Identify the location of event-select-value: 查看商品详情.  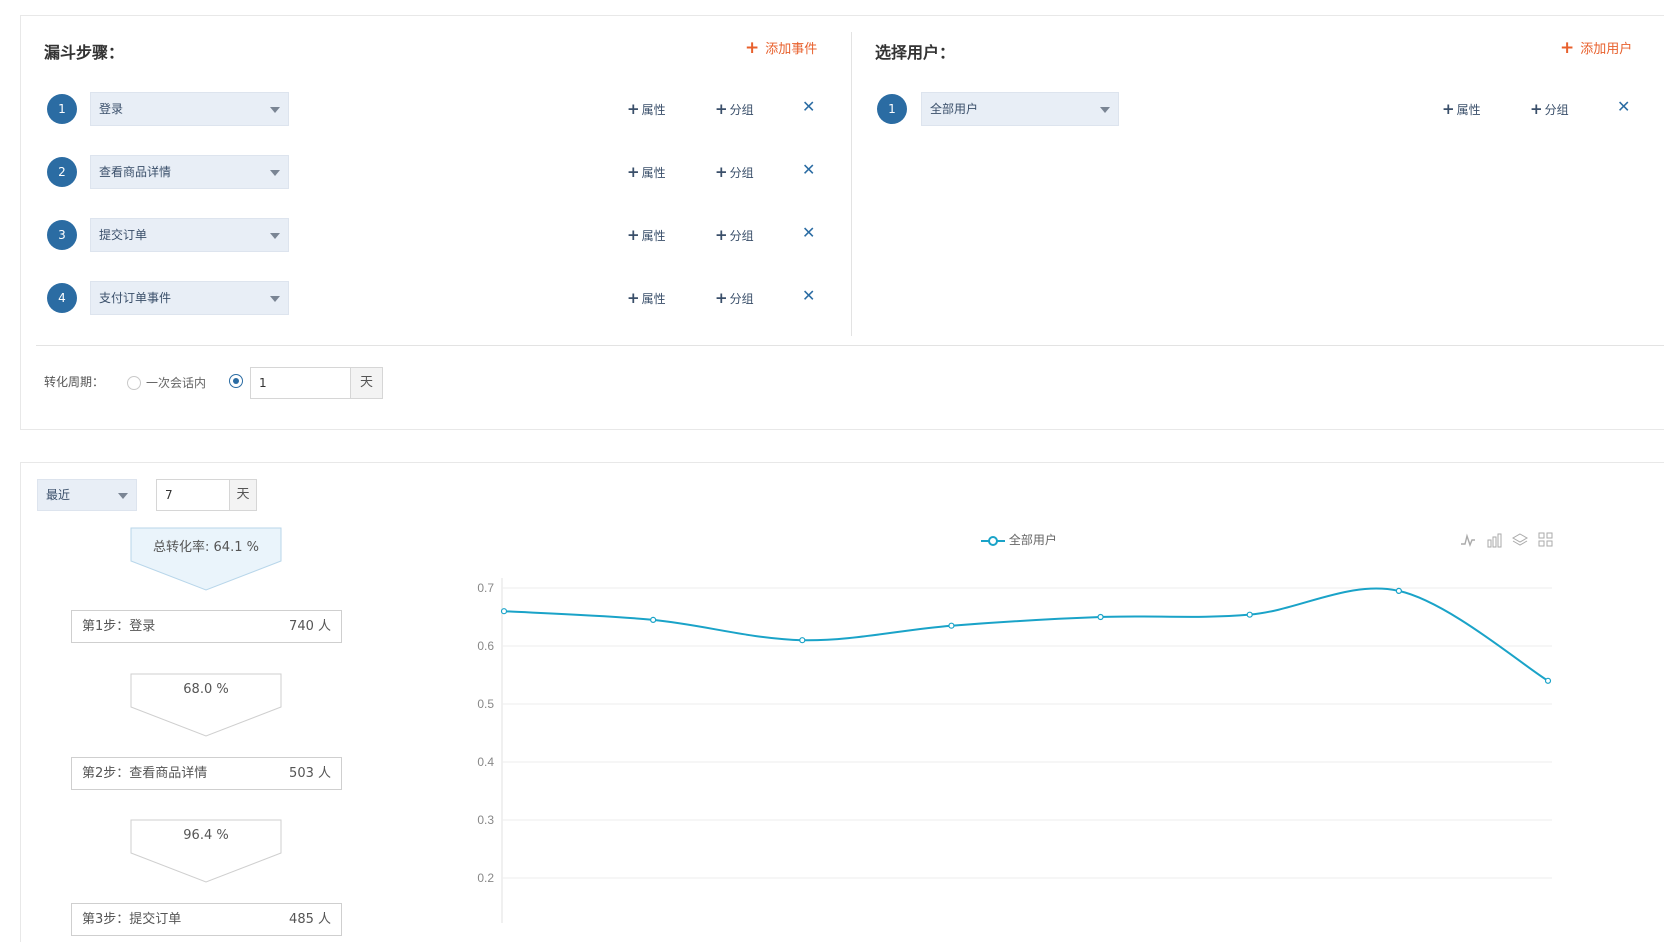
(135, 172).